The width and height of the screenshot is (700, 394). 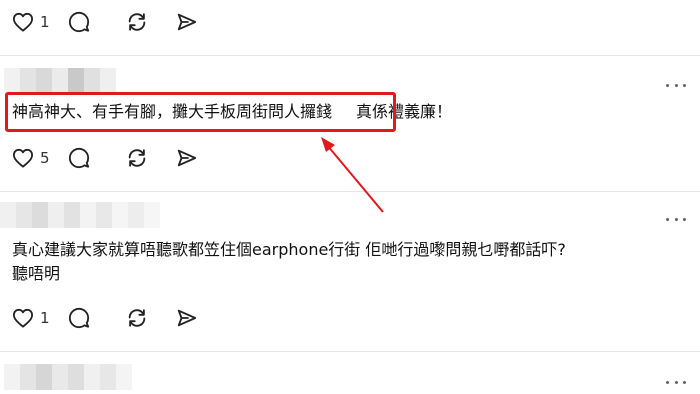 What do you see at coordinates (352, 175) in the screenshot?
I see `annotation-arrow` at bounding box center [352, 175].